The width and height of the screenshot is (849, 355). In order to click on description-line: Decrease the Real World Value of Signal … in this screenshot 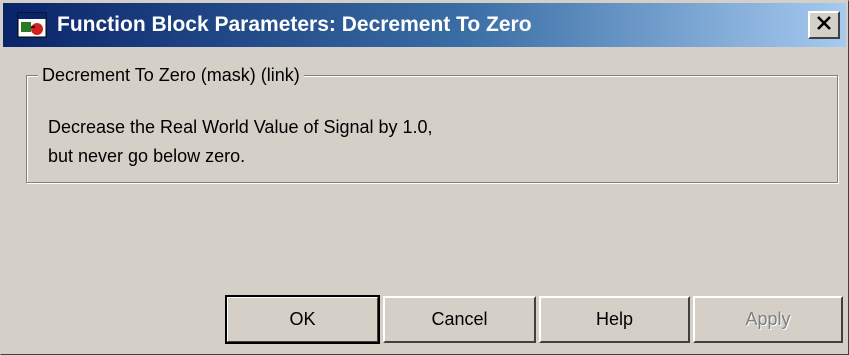, I will do `click(240, 127)`.